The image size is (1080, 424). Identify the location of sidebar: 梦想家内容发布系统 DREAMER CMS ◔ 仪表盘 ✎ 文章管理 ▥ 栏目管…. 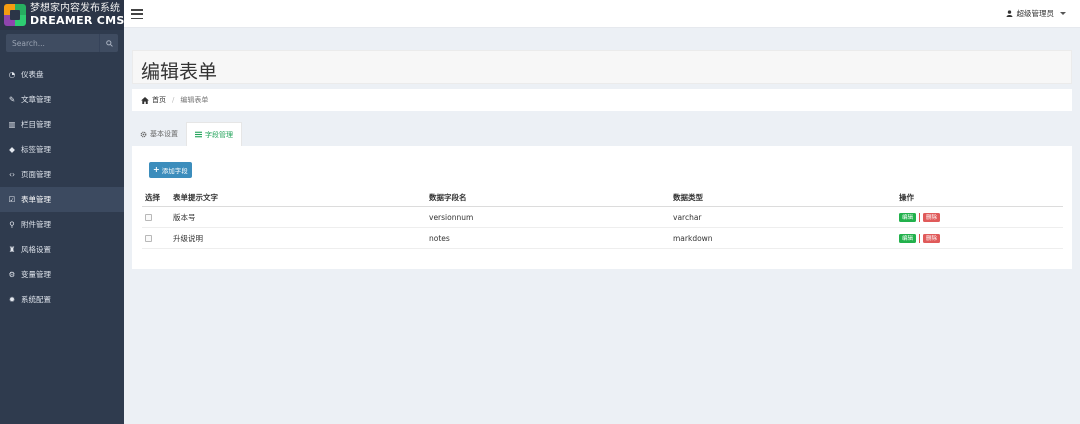
(62, 212).